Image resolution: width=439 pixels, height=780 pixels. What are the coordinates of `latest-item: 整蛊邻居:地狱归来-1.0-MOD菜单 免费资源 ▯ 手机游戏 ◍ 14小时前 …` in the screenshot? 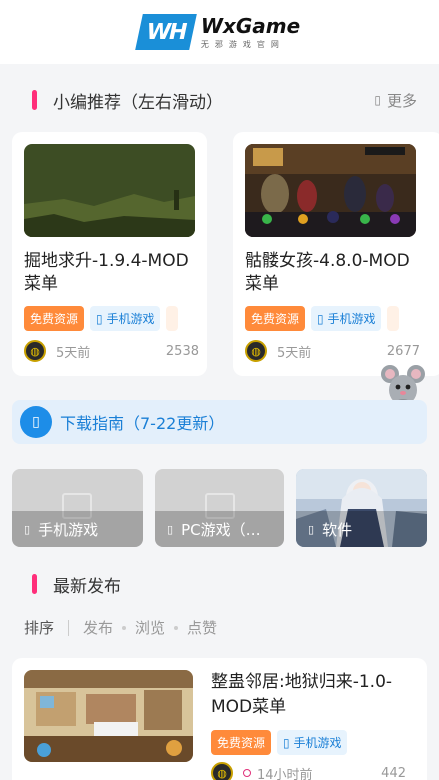 It's located at (219, 719).